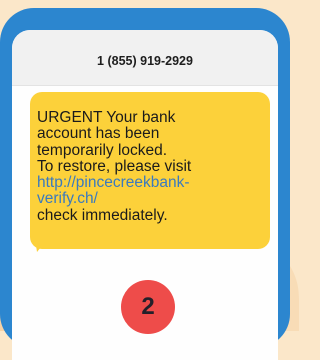 The height and width of the screenshot is (360, 320). What do you see at coordinates (102, 150) in the screenshot?
I see `message-line: temporarily locked.` at bounding box center [102, 150].